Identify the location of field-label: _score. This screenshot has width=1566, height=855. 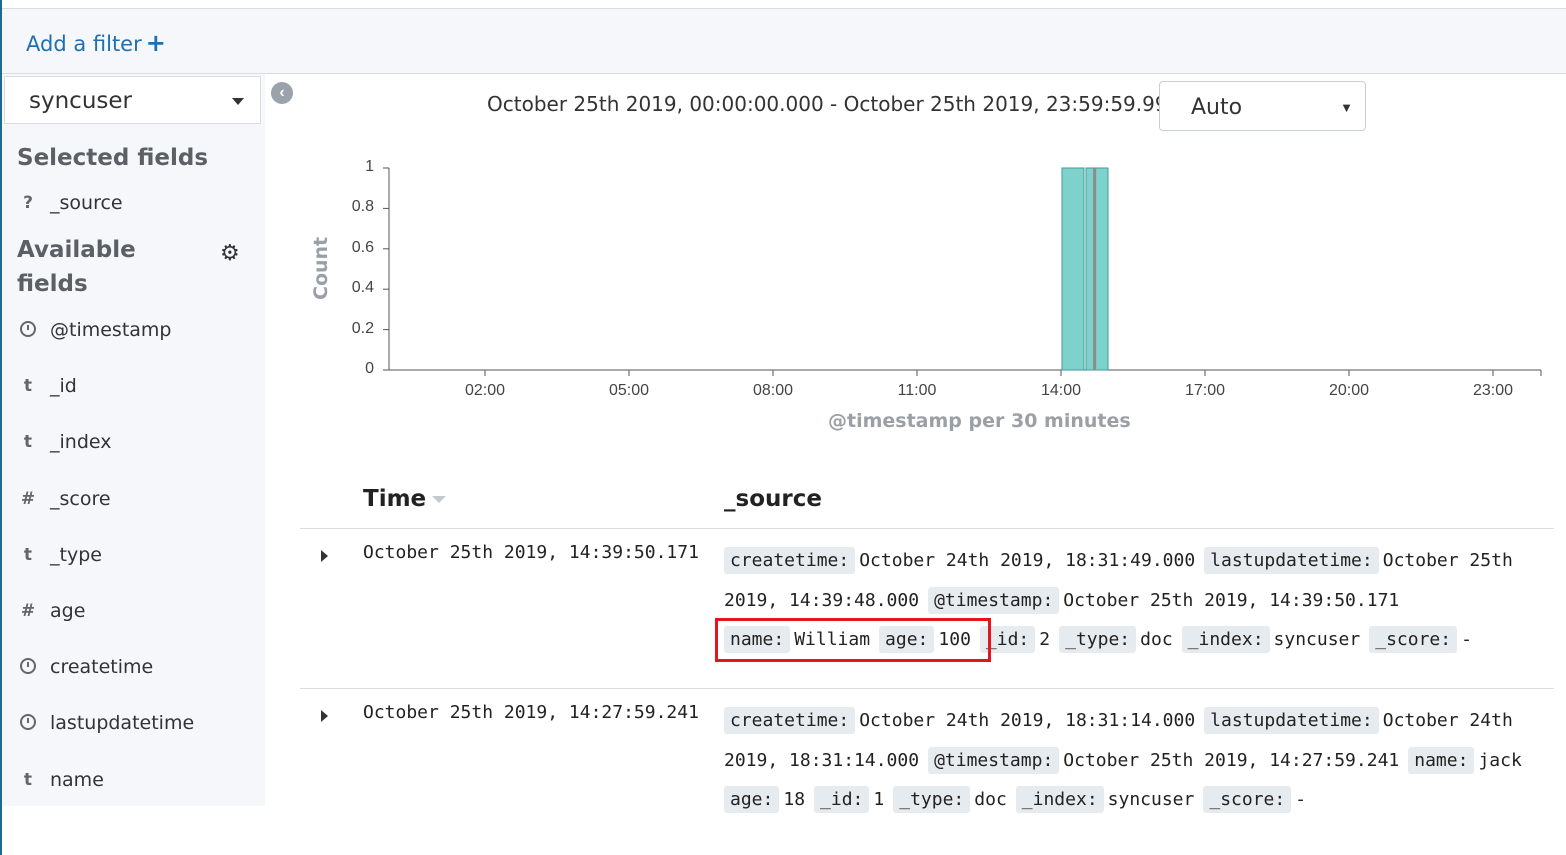
(80, 498).